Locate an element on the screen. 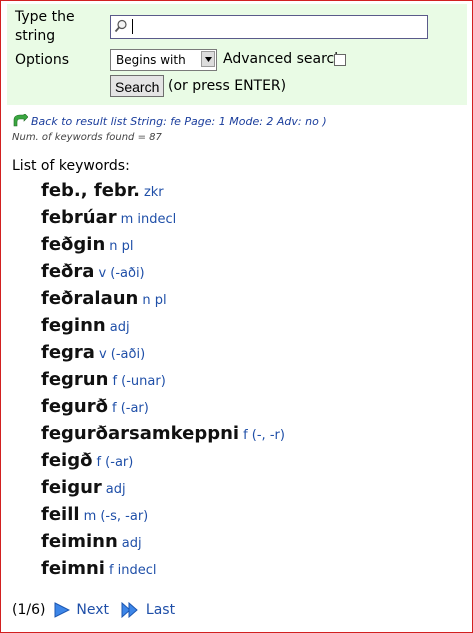  select-arrow-button is located at coordinates (208, 59).